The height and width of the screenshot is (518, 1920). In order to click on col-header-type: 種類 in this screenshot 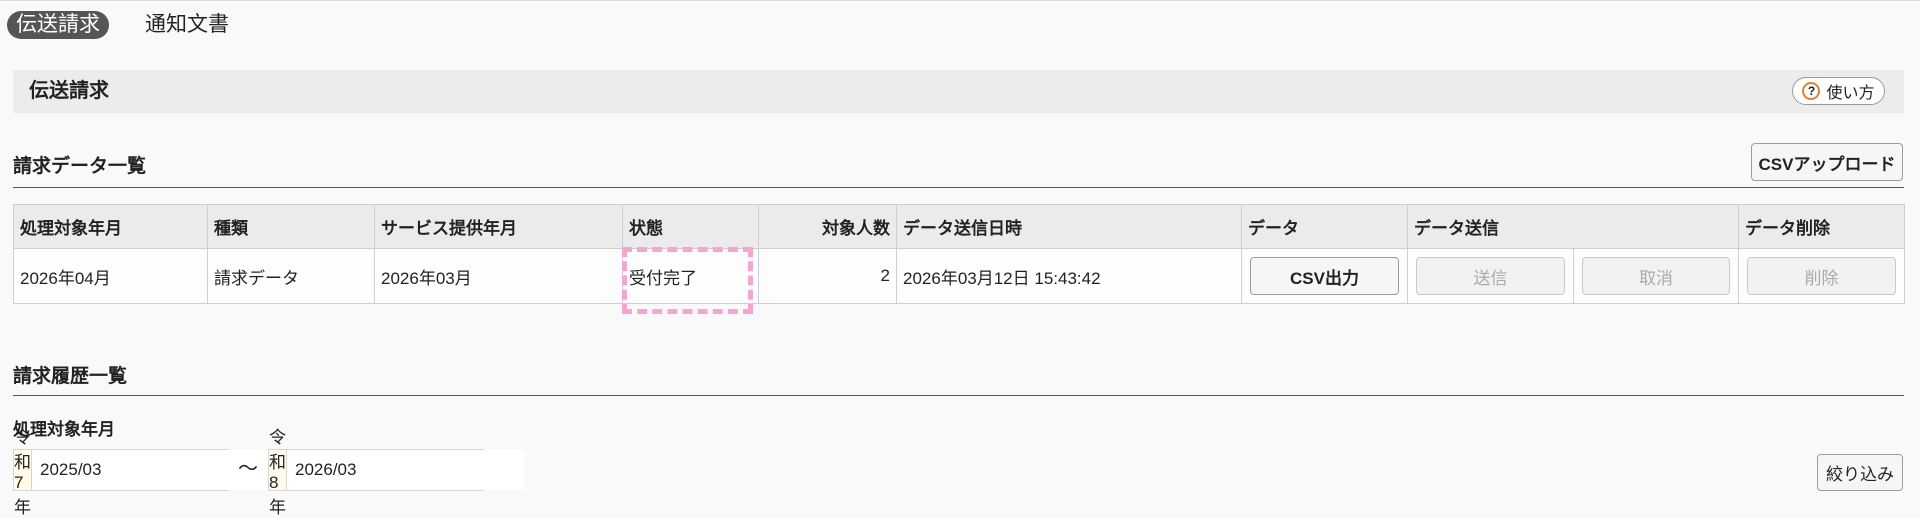, I will do `click(291, 226)`.